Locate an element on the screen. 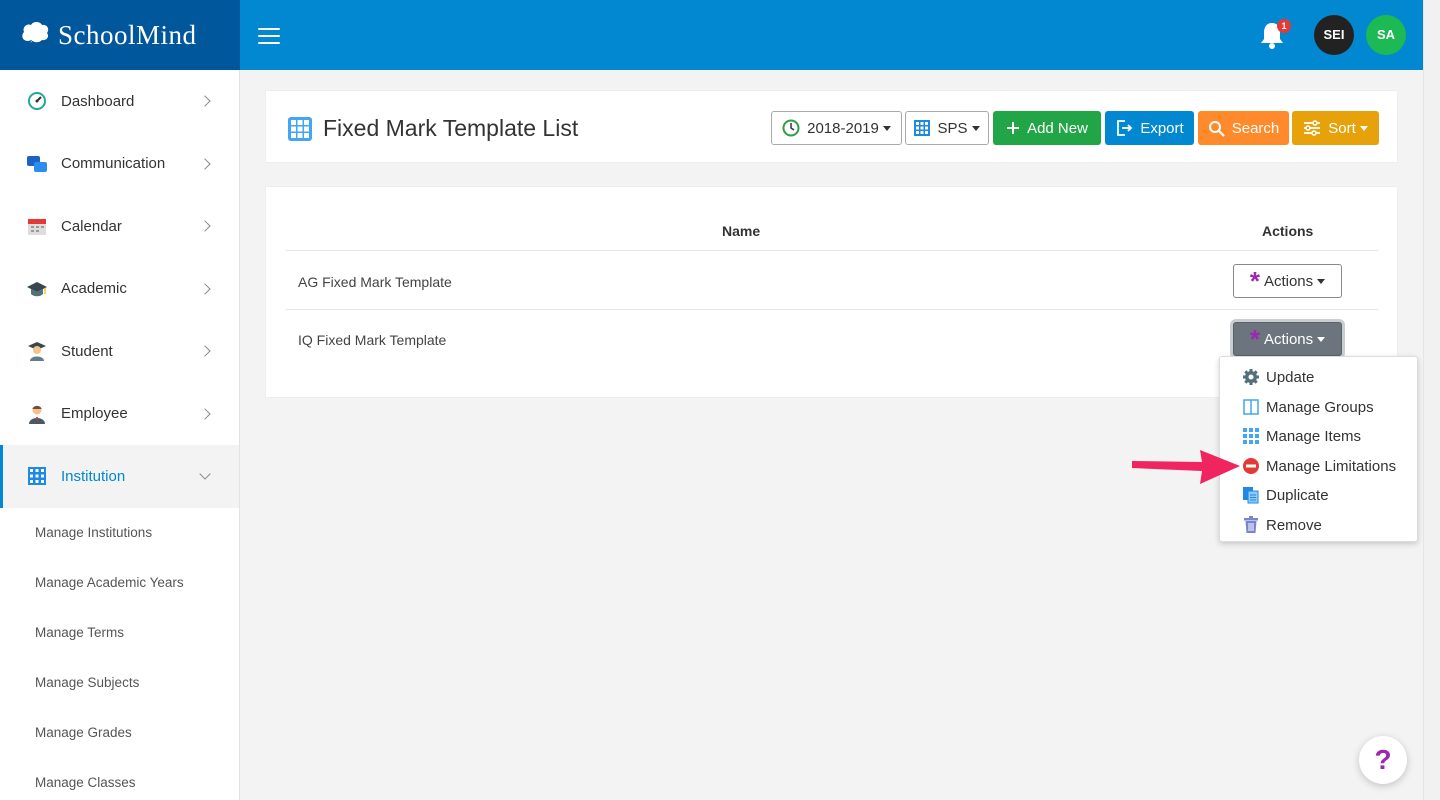  menu-item-remove: Remove is located at coordinates (1282, 525).